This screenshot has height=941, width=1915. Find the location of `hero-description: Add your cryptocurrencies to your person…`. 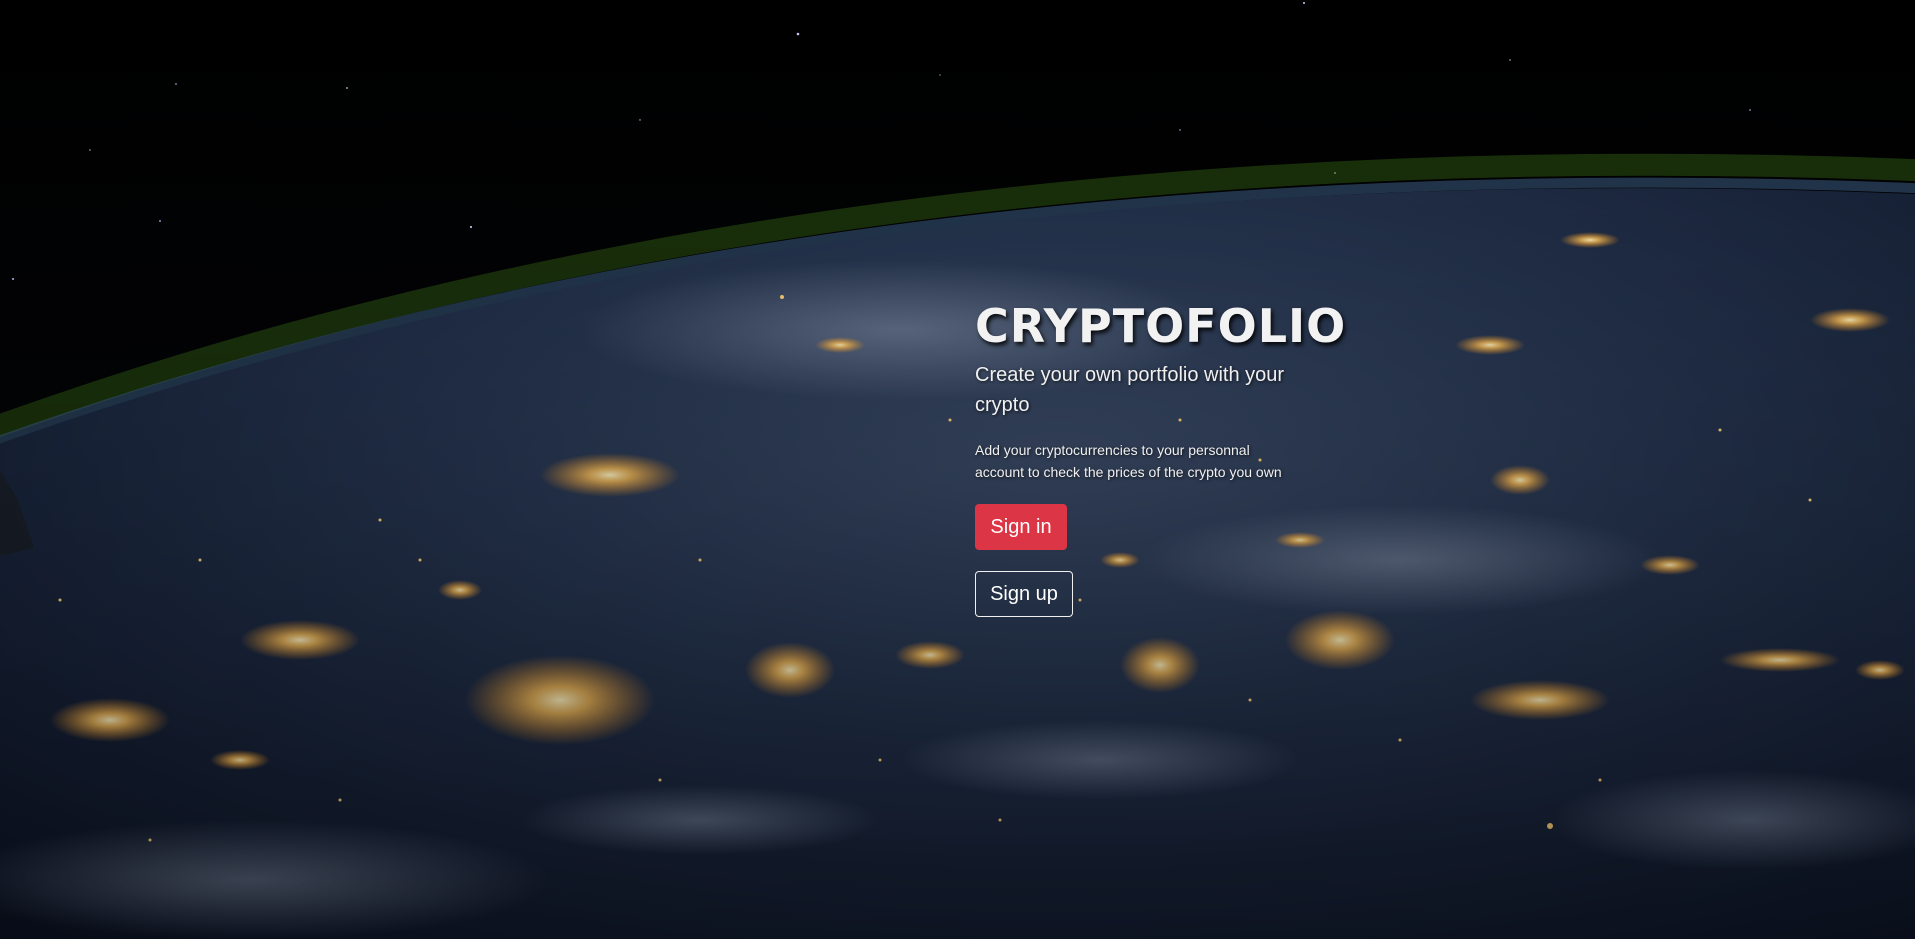

hero-description: Add your cryptocurrencies to your person… is located at coordinates (1128, 461).